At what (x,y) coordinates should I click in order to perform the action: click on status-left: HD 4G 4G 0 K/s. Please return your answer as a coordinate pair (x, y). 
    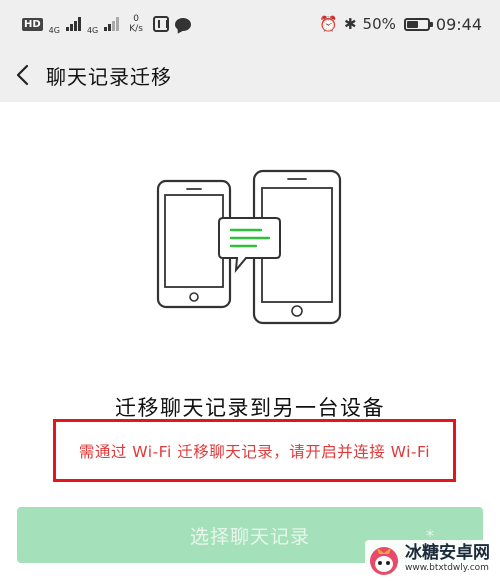
    Looking at the image, I should click on (106, 24).